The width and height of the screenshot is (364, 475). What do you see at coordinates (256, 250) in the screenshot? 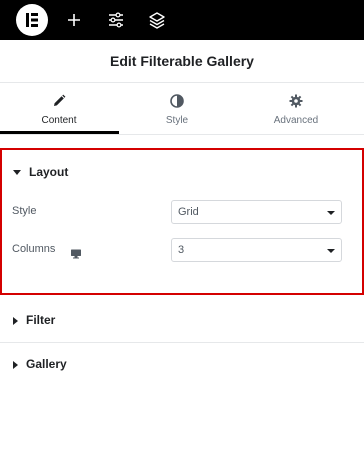
I see `columns-select: 3` at bounding box center [256, 250].